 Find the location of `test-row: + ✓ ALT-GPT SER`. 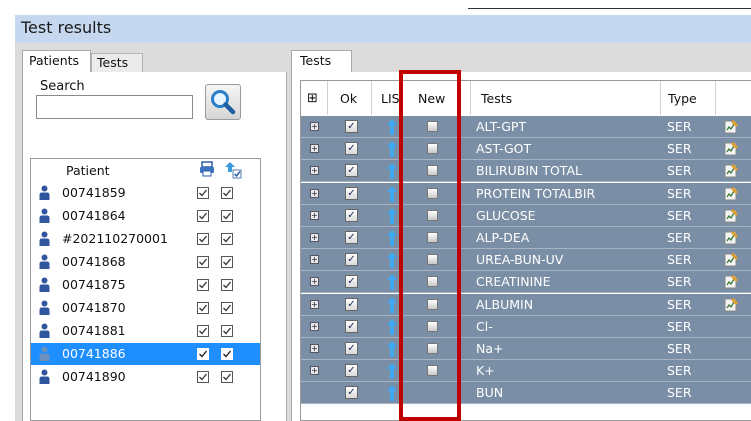

test-row: + ✓ ALT-GPT SER is located at coordinates (526, 127).